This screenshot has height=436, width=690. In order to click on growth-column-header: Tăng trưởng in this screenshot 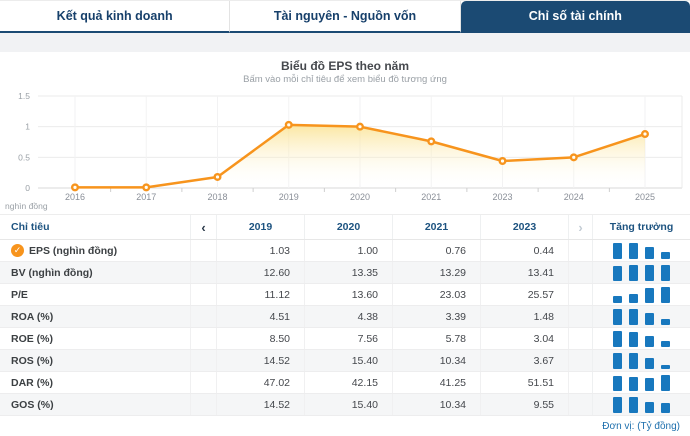, I will do `click(641, 227)`.